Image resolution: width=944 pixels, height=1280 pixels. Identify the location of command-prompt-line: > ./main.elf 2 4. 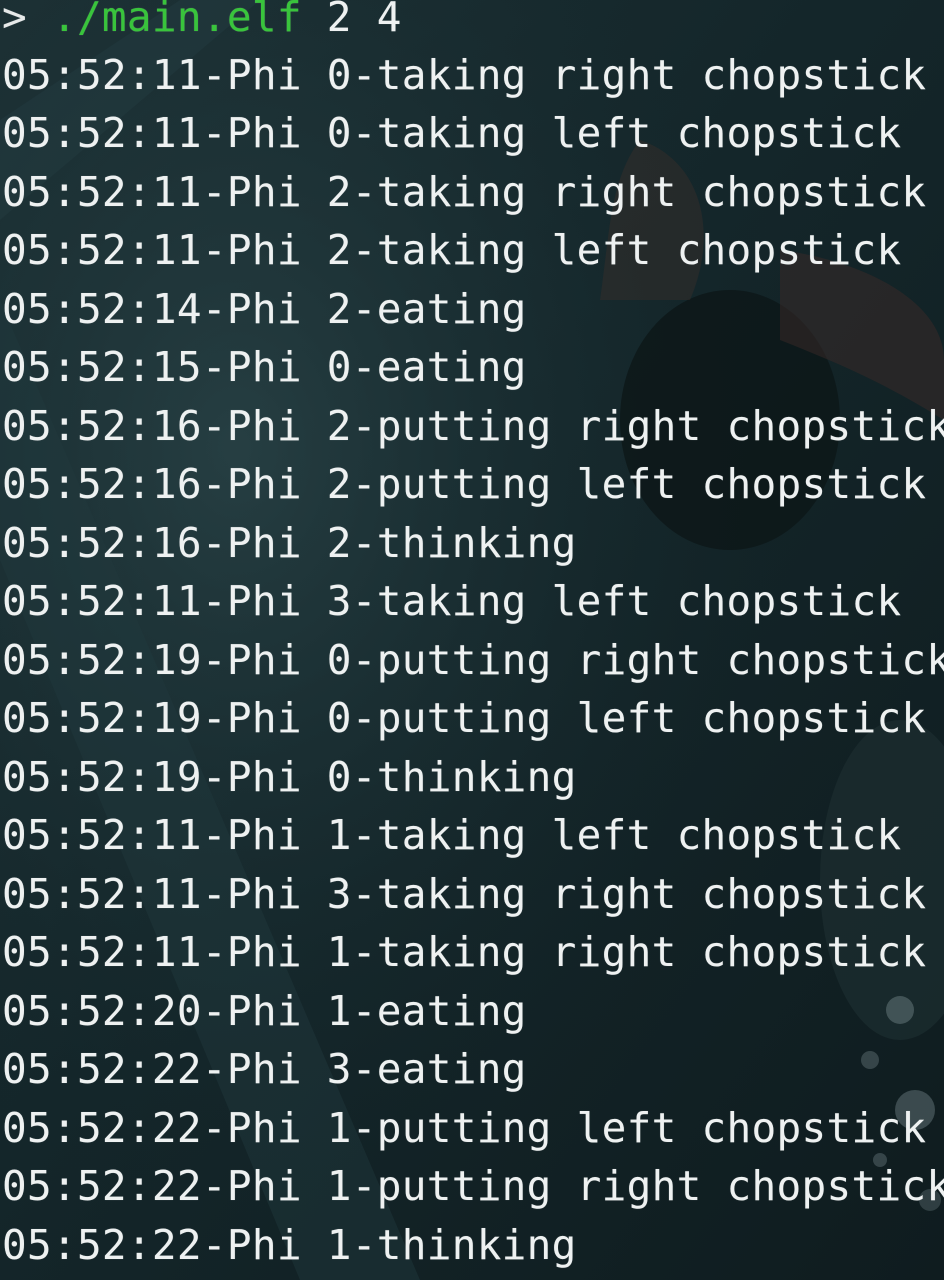
(202, 23).